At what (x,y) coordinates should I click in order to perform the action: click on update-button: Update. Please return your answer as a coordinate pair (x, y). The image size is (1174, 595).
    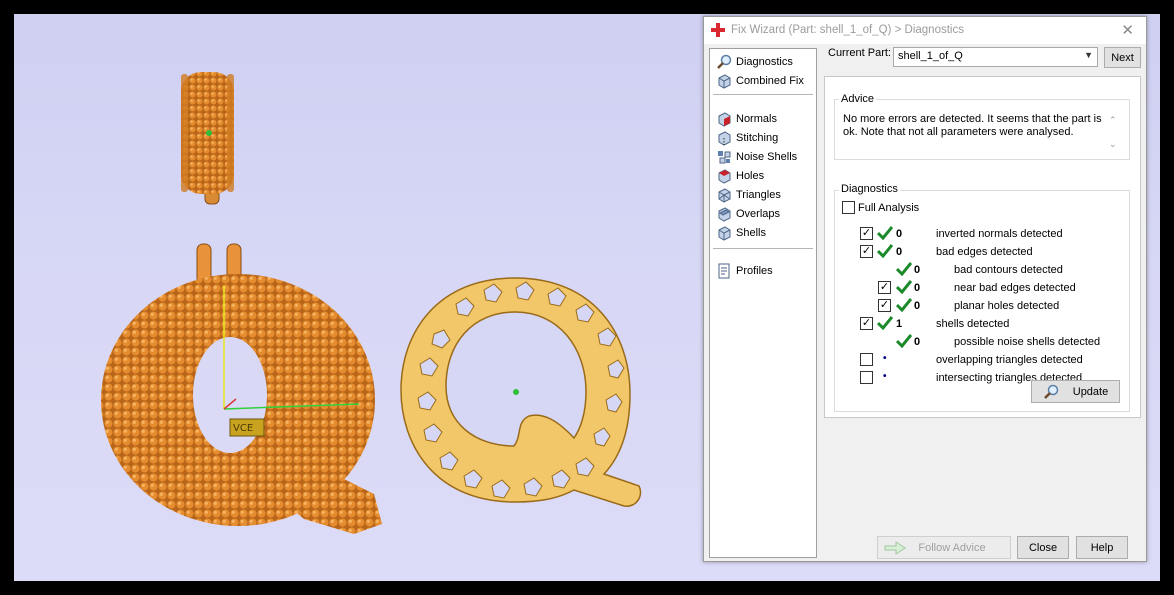
    Looking at the image, I should click on (1075, 391).